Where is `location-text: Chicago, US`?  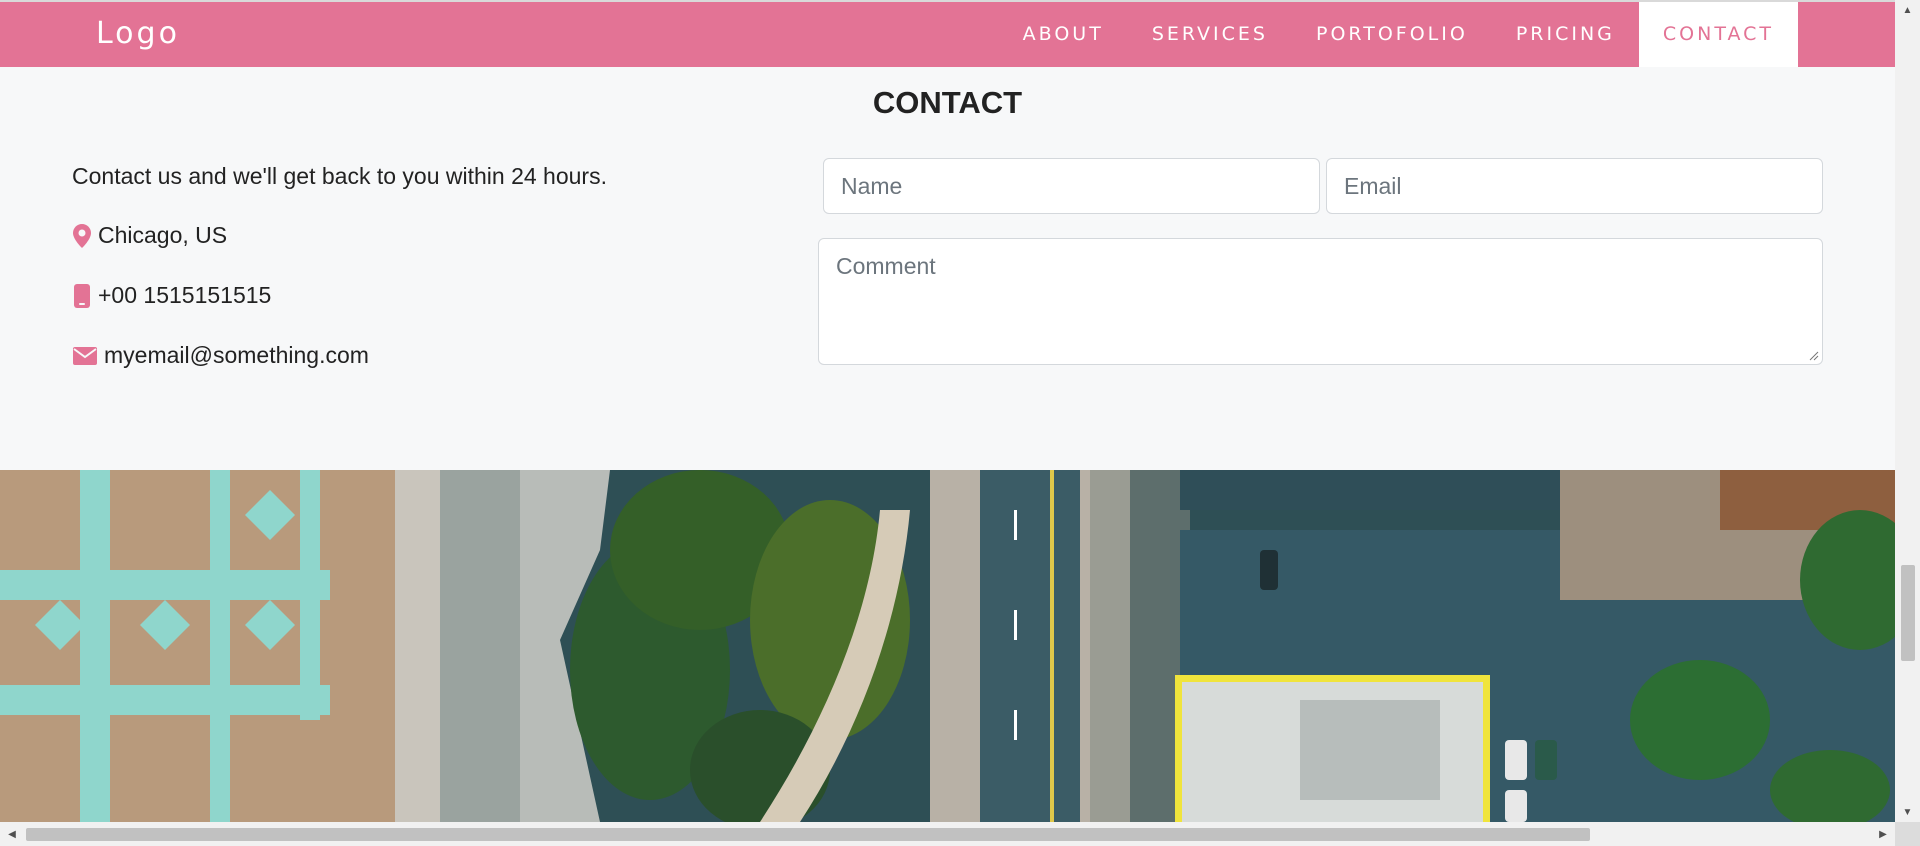 location-text: Chicago, US is located at coordinates (163, 235).